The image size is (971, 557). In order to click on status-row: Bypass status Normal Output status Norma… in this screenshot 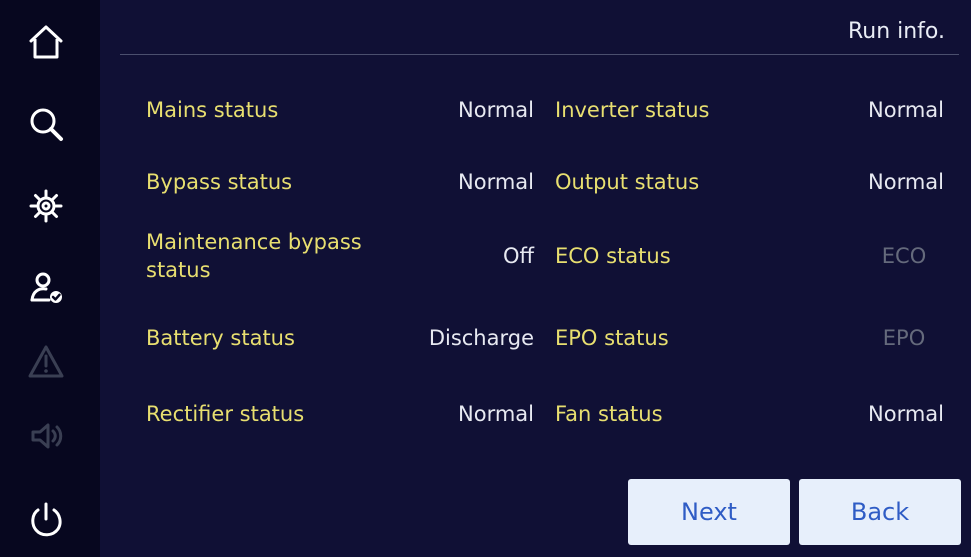, I will do `click(550, 182)`.